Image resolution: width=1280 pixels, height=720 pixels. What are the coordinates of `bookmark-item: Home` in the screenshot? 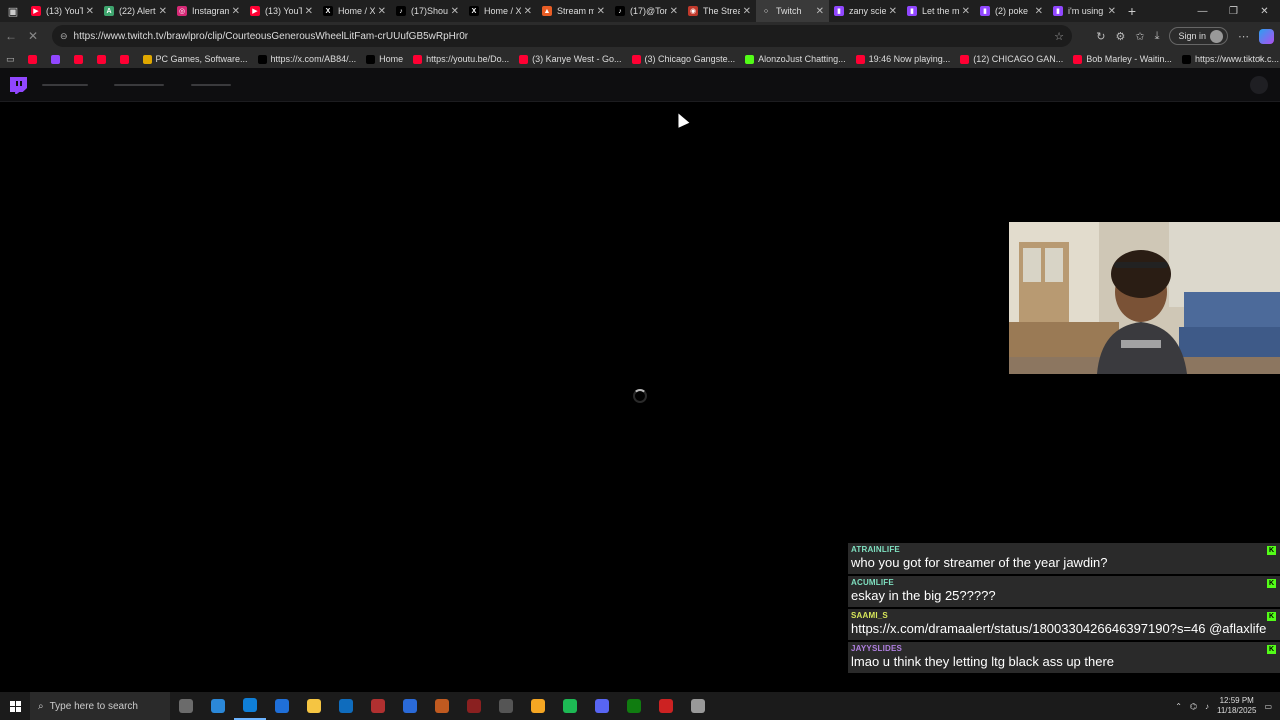 It's located at (384, 59).